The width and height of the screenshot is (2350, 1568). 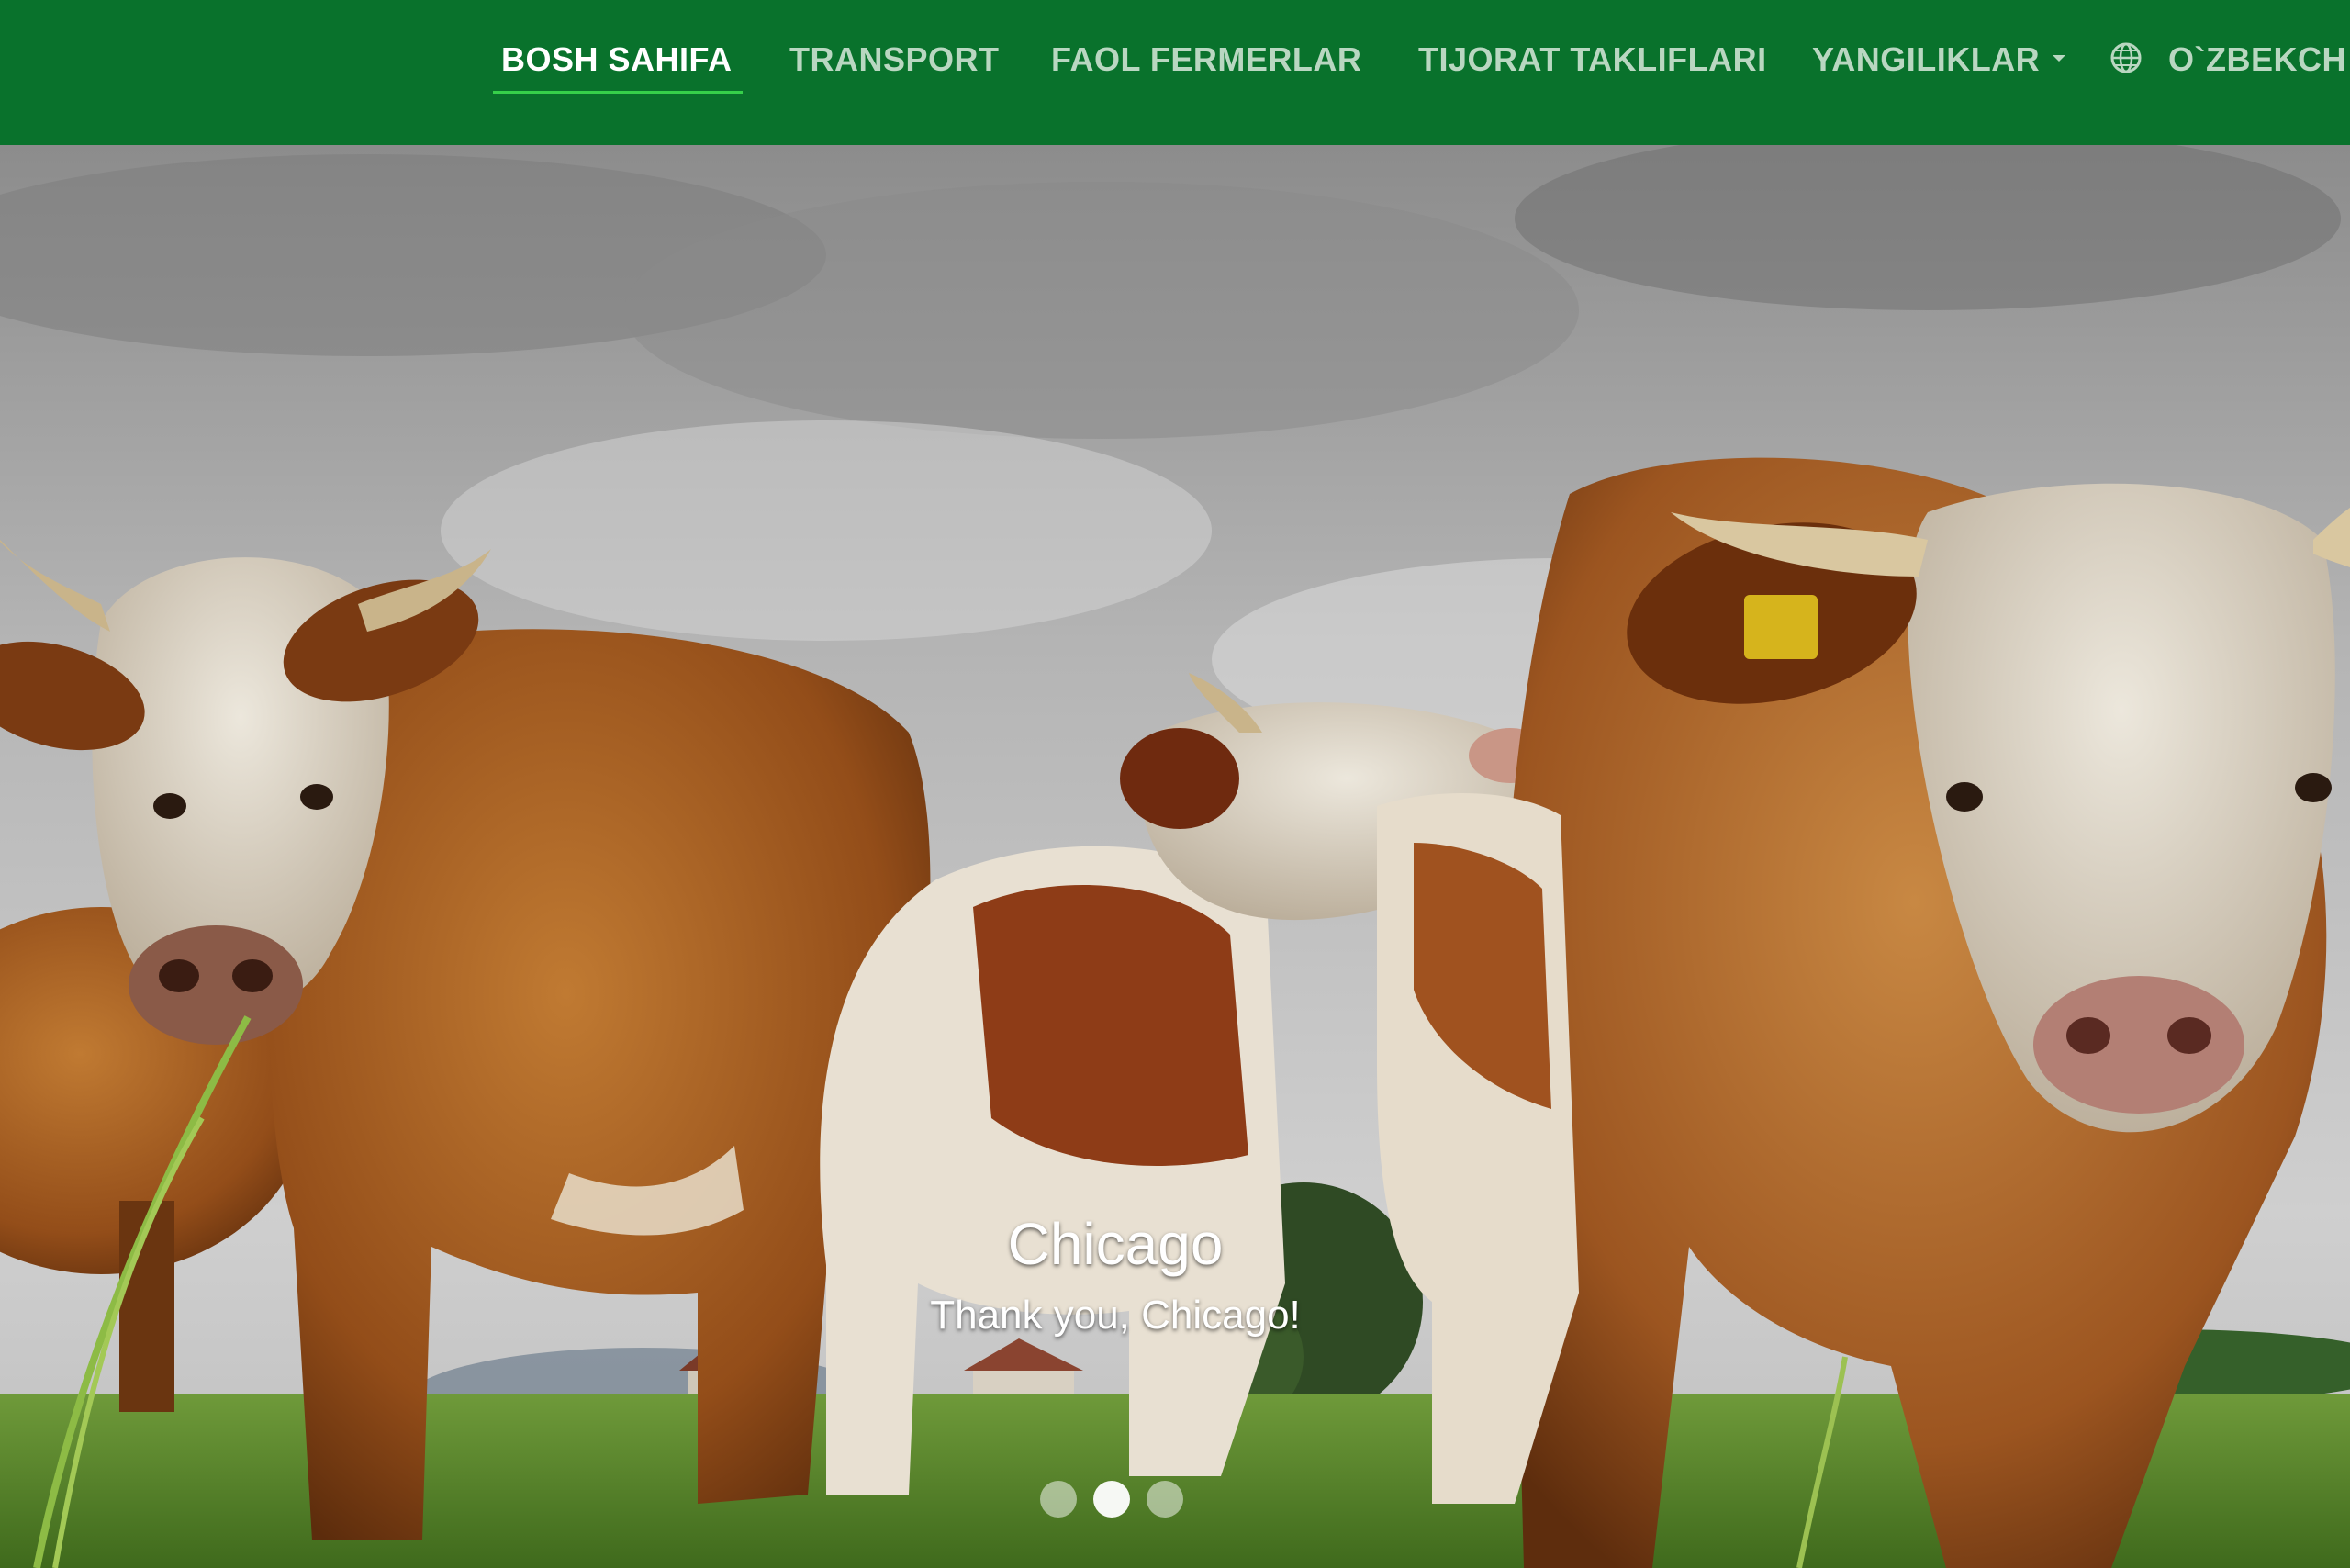 What do you see at coordinates (618, 92) in the screenshot?
I see `active-nav-underline` at bounding box center [618, 92].